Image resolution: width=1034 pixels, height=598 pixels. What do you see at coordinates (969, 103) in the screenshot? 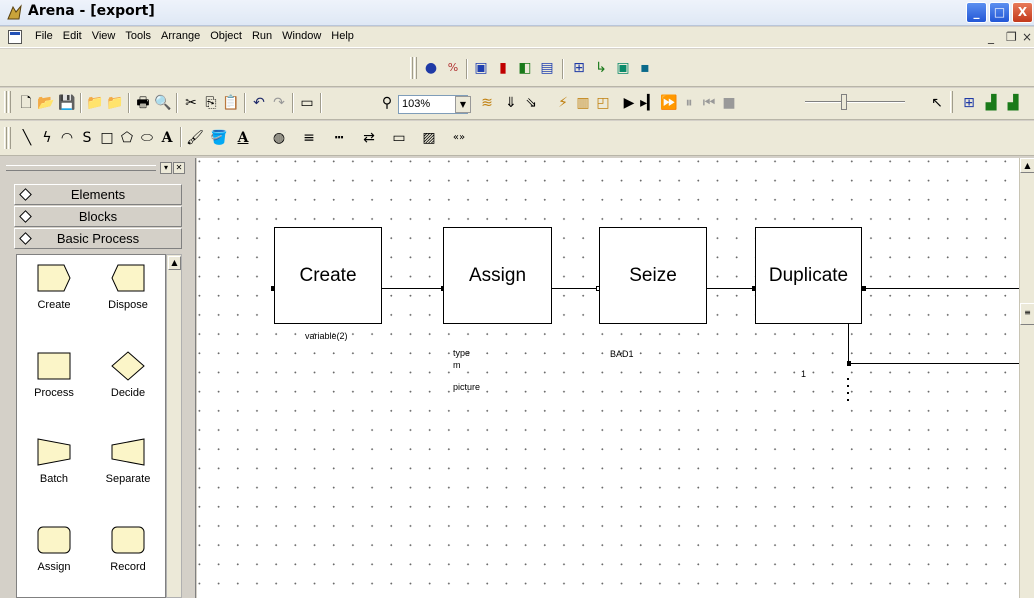
I see `station-animate-icon: ⊞` at bounding box center [969, 103].